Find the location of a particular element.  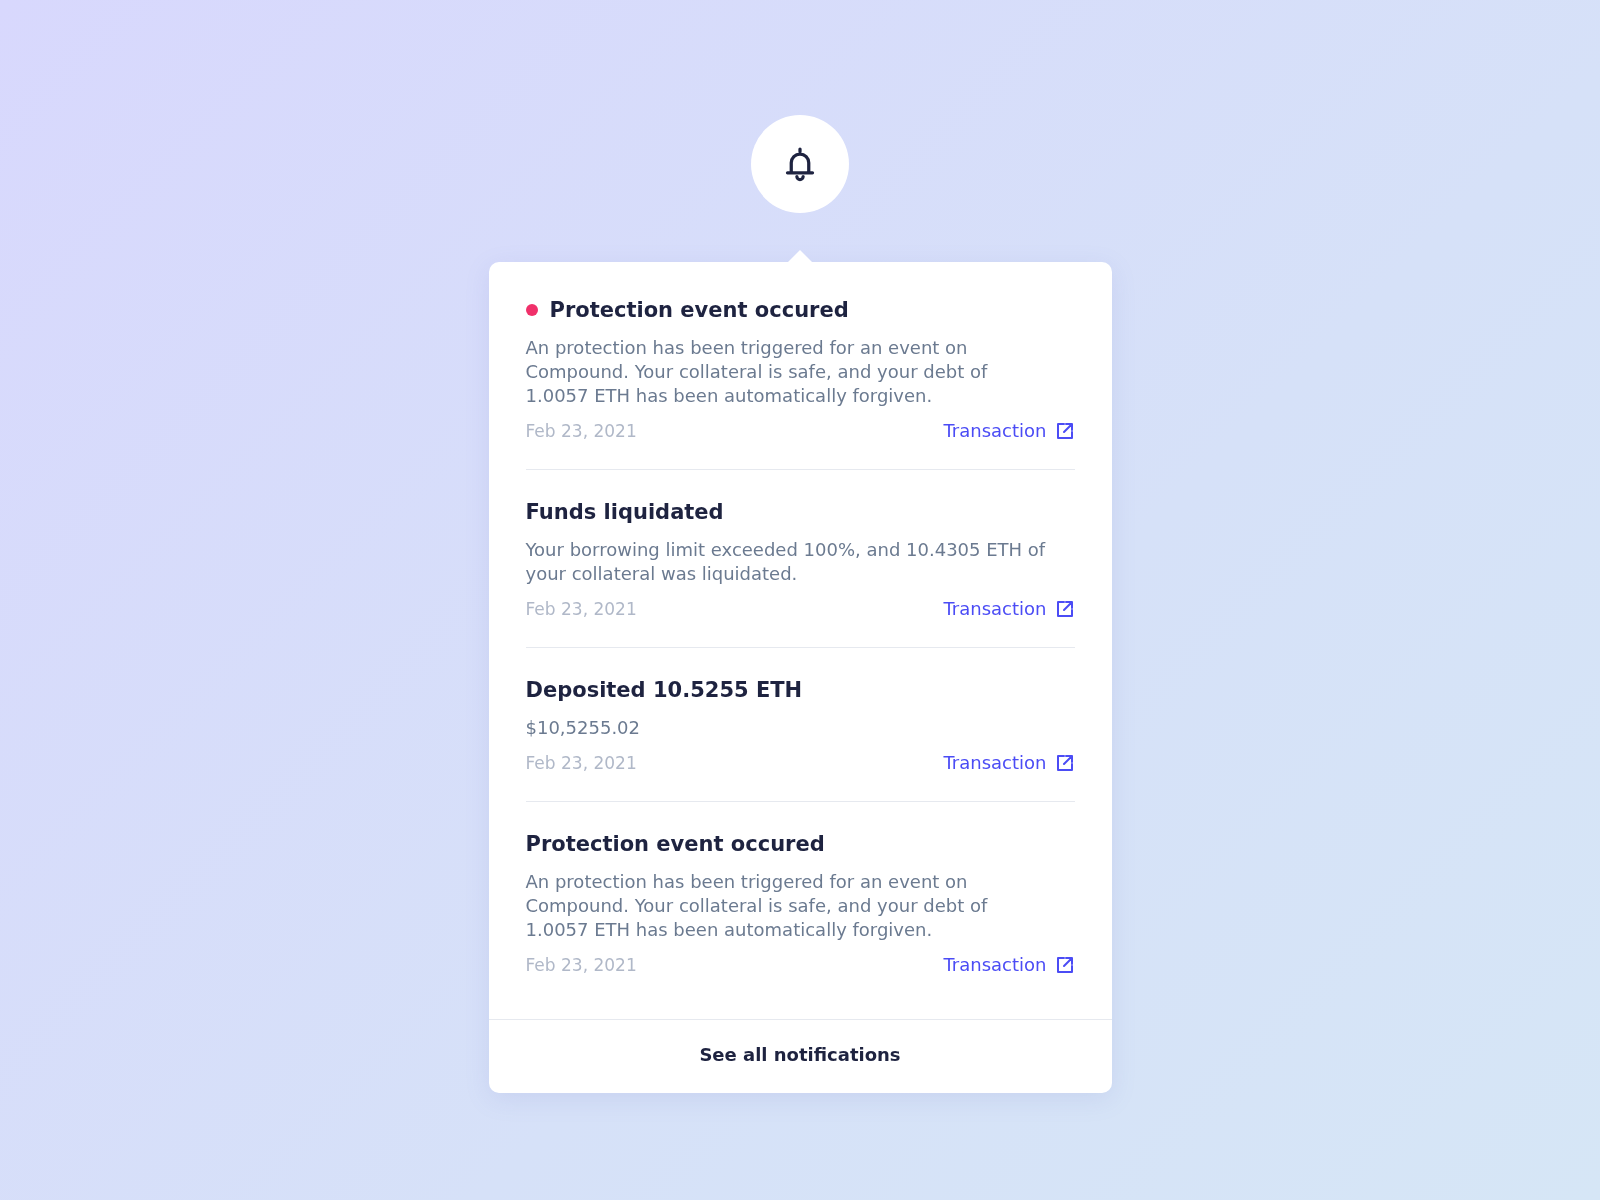

notification-title: Funds liquidated is located at coordinates (624, 512).